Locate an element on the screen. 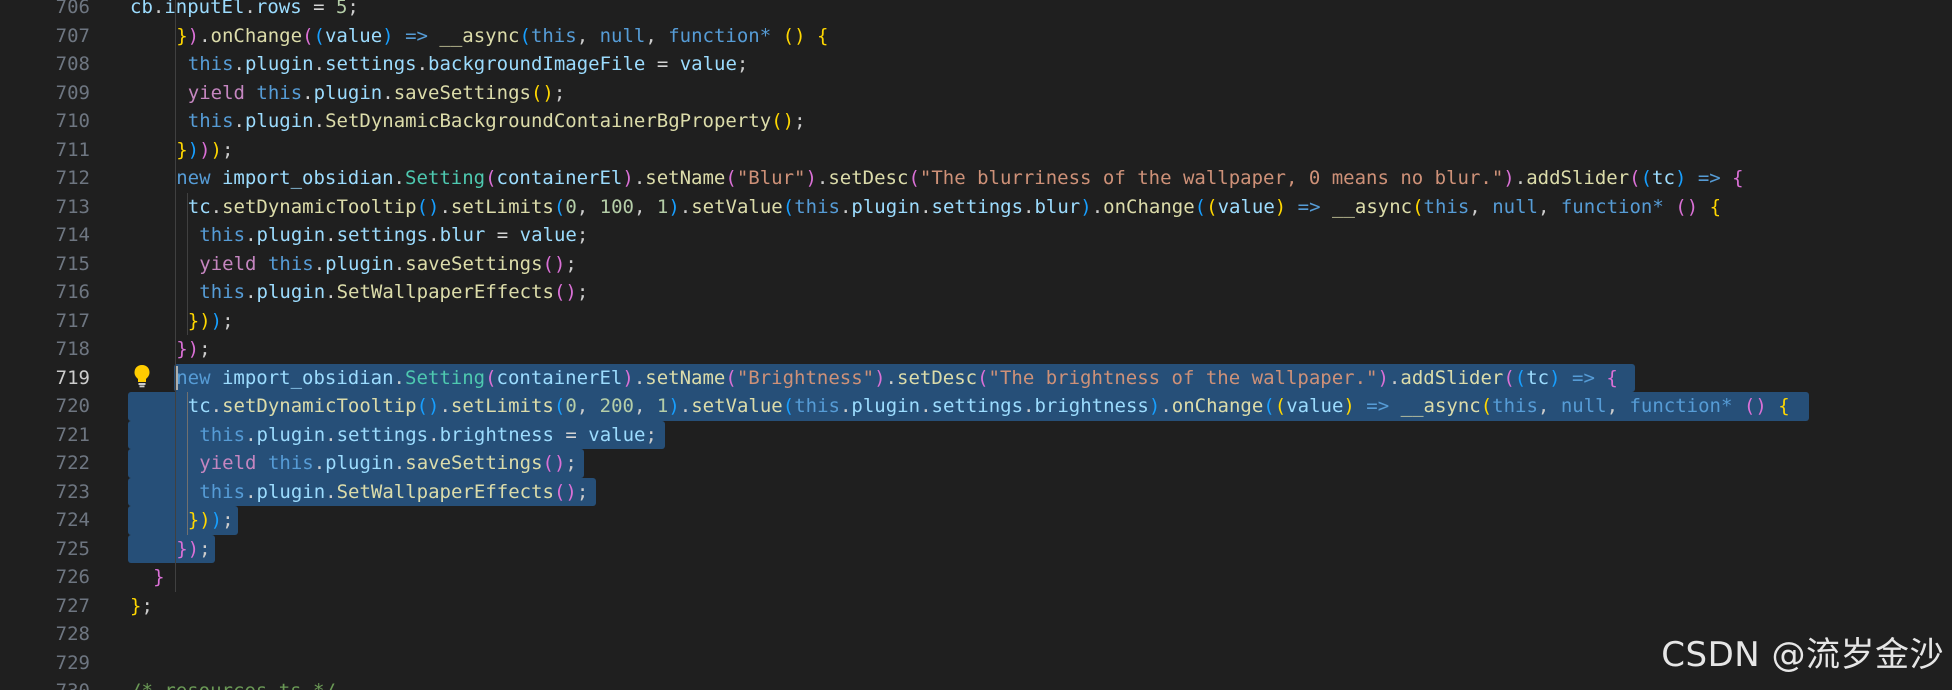  code-line: }; is located at coordinates (141, 606).